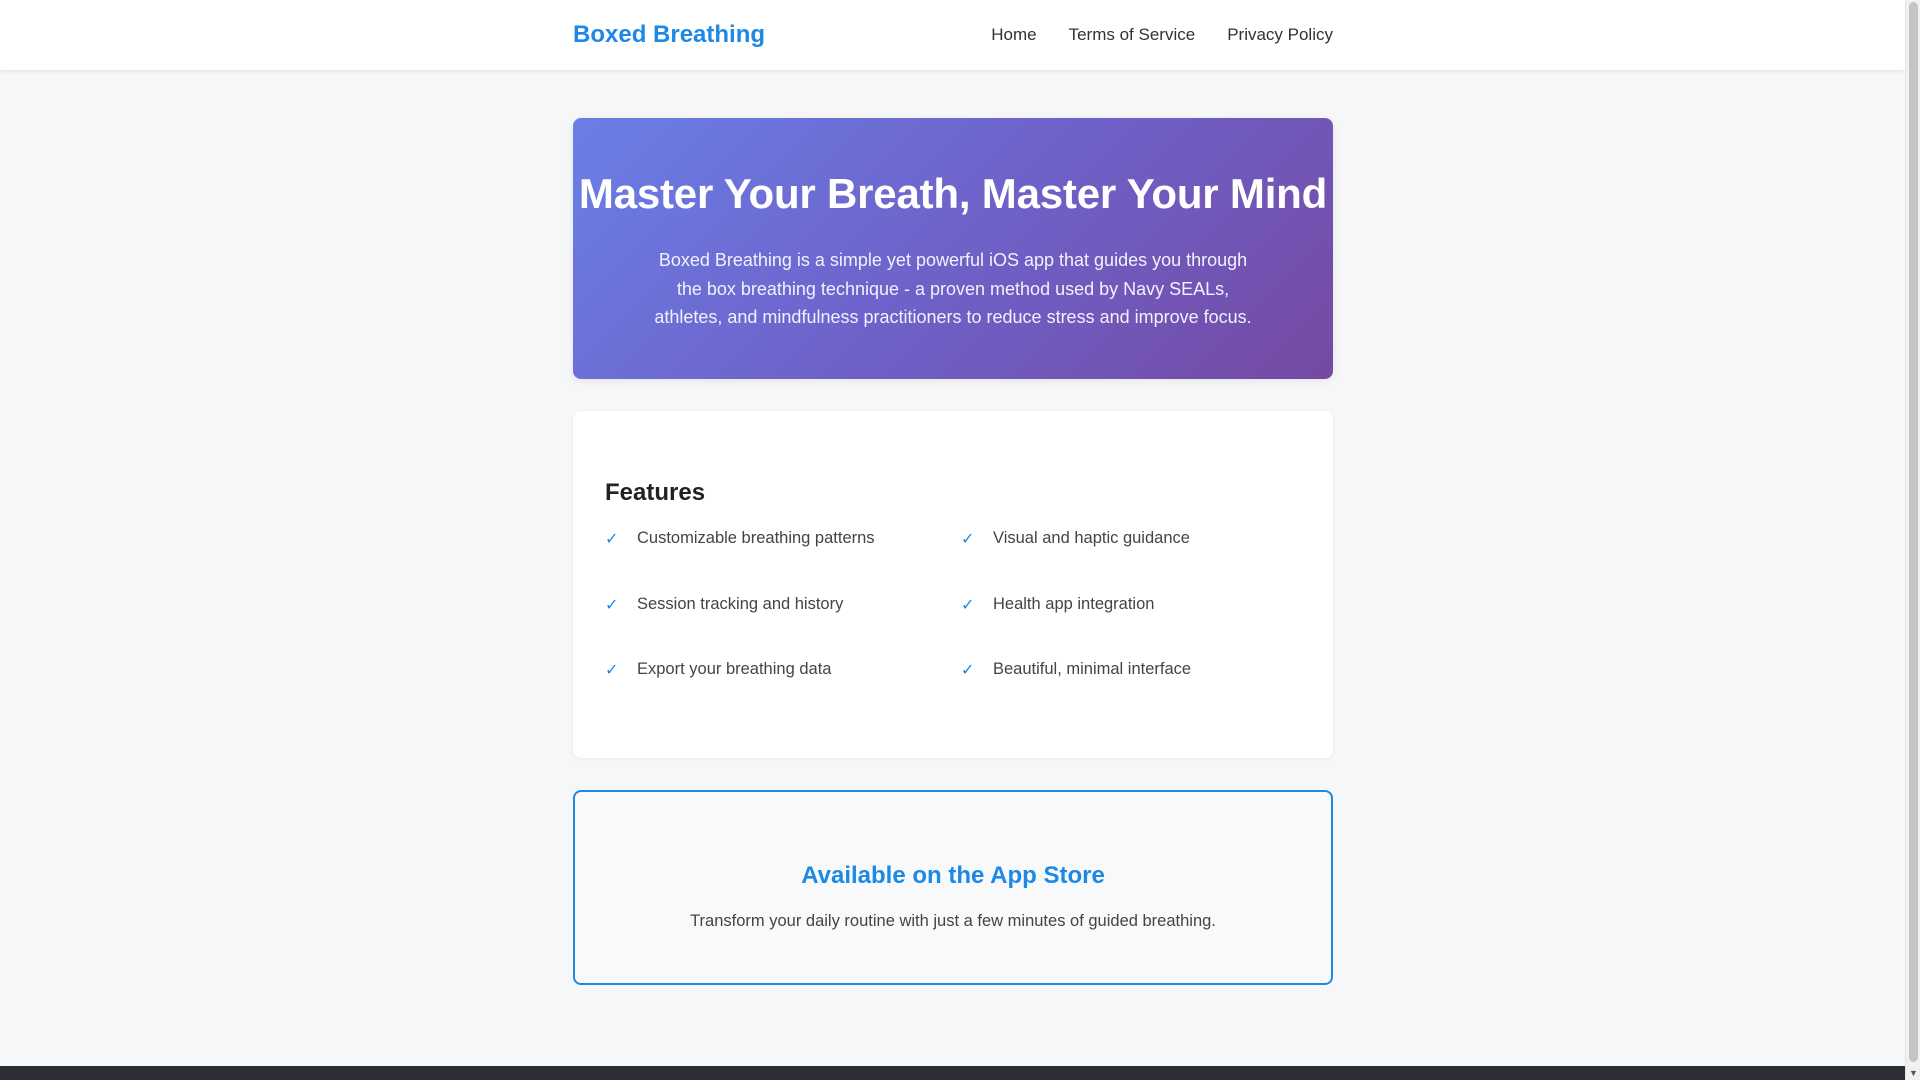 Image resolution: width=1920 pixels, height=1080 pixels. I want to click on brand-link: Boxed Breathing, so click(669, 35).